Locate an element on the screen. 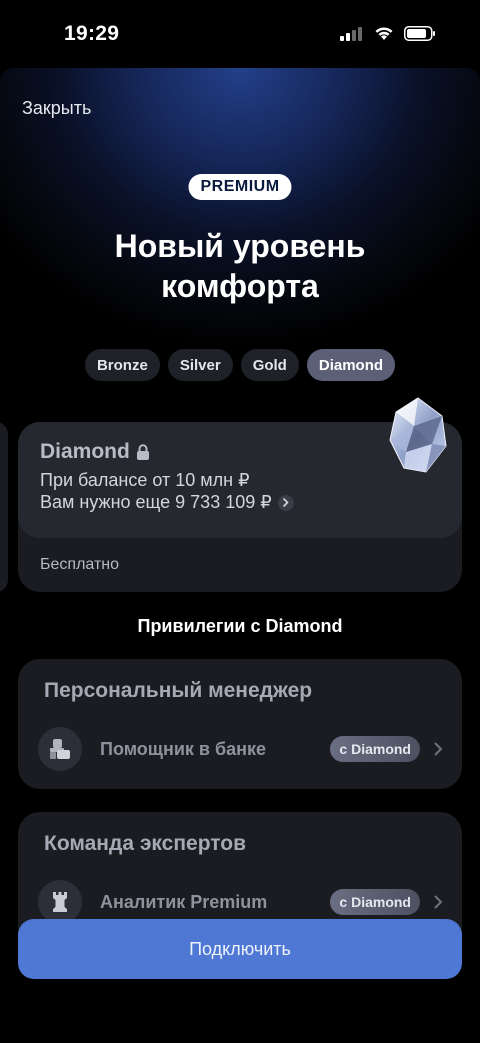 This screenshot has height=1043, width=480. privilege-row: Помощник в банке с Diamond is located at coordinates (242, 749).